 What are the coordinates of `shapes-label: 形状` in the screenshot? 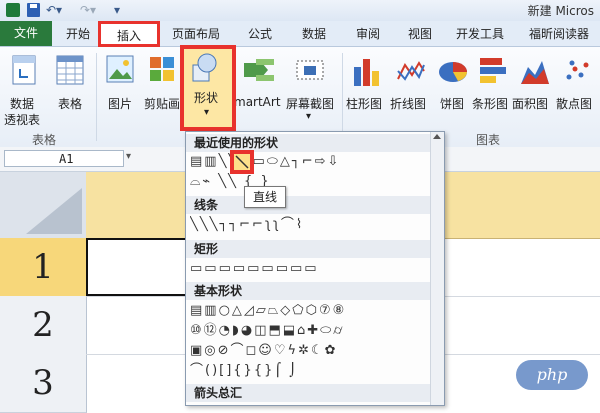 It's located at (206, 98).